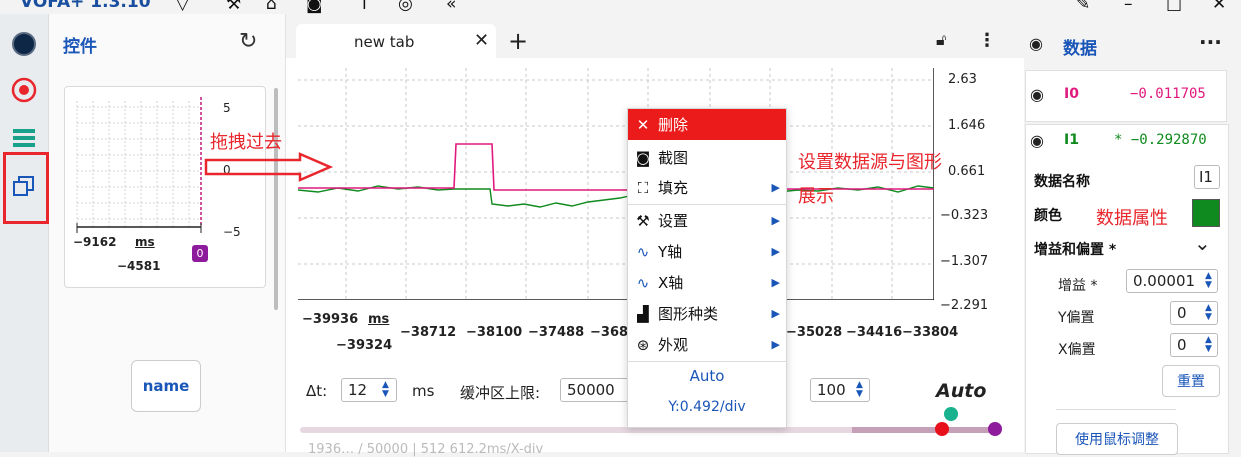 The width and height of the screenshot is (1241, 457). I want to click on menu-item-chart-type: ▟ 图形种类 ▶, so click(707, 313).